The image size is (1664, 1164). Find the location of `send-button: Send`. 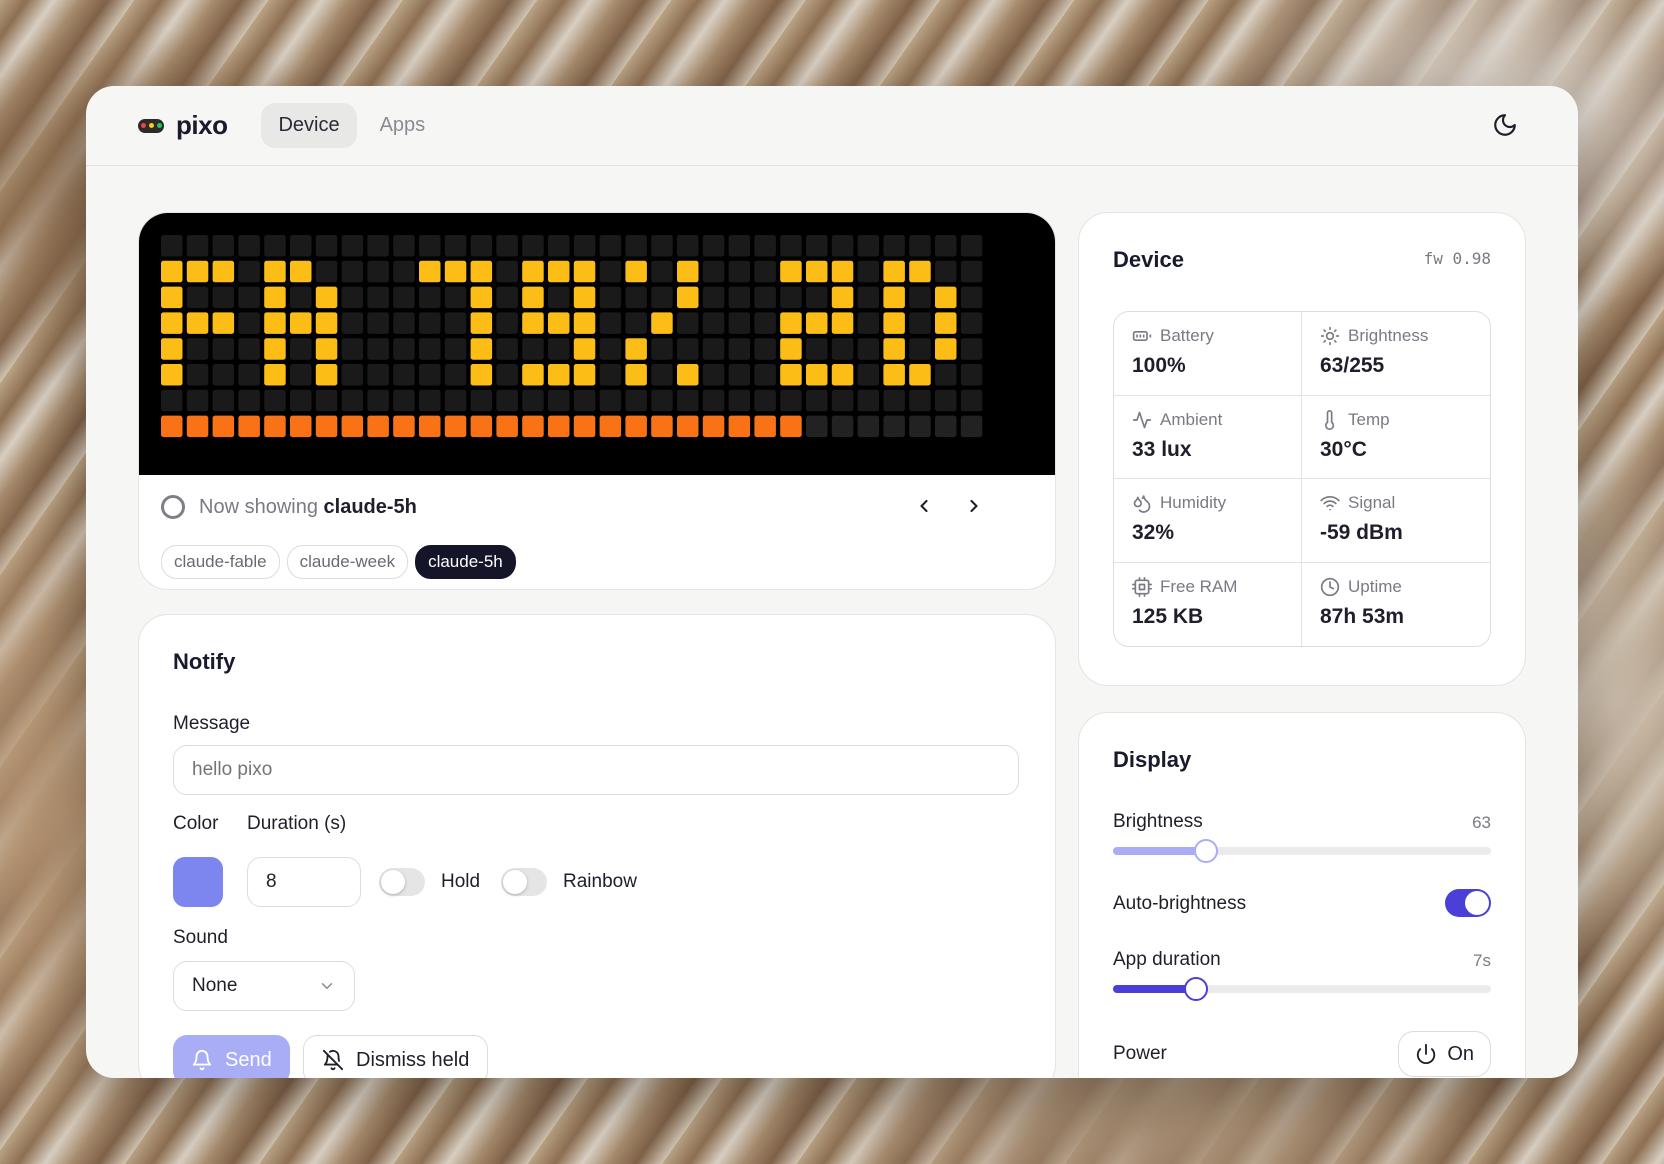

send-button: Send is located at coordinates (231, 1056).